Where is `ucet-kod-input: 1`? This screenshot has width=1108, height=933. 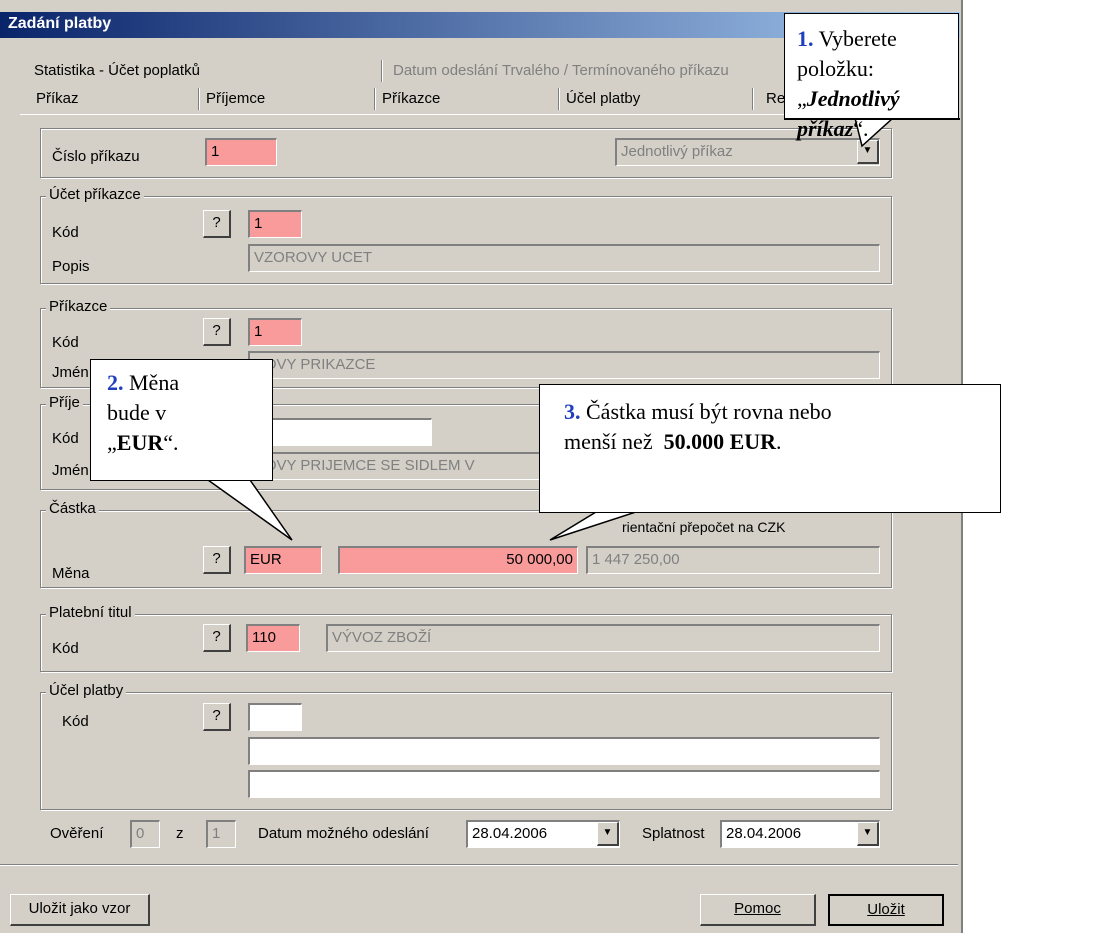 ucet-kod-input: 1 is located at coordinates (275, 224).